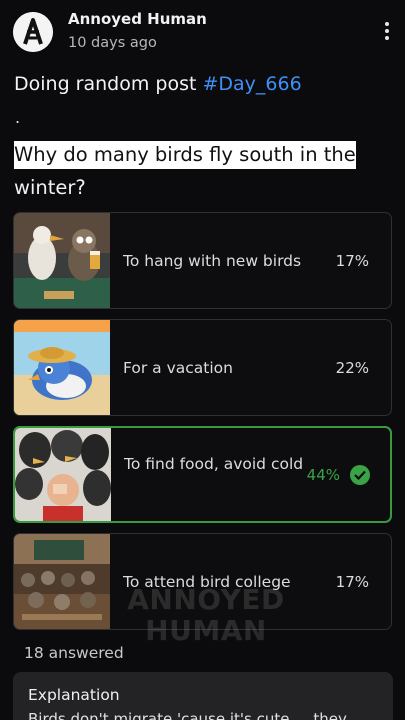 The image size is (405, 720). Describe the element at coordinates (202, 32) in the screenshot. I see `post-header: Annoyed Human 10 days ago` at that location.